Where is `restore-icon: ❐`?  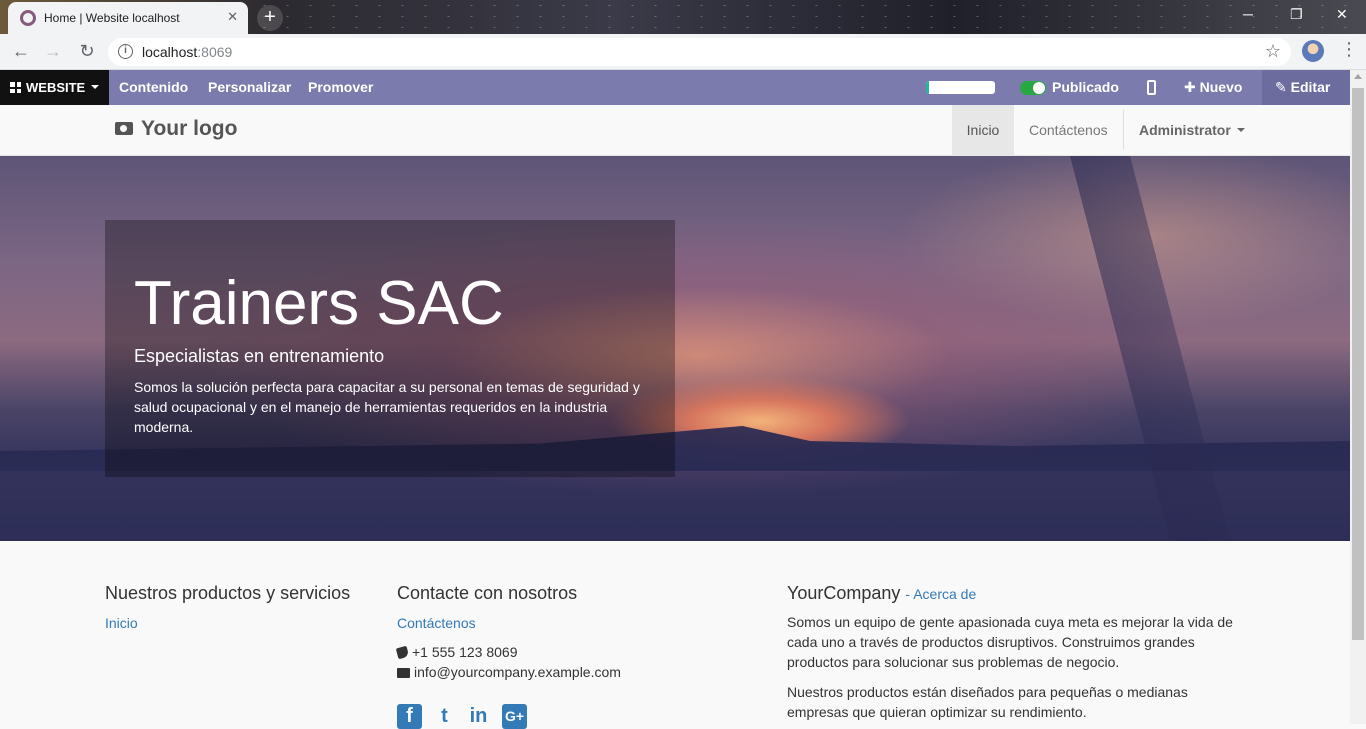
restore-icon: ❐ is located at coordinates (1296, 14).